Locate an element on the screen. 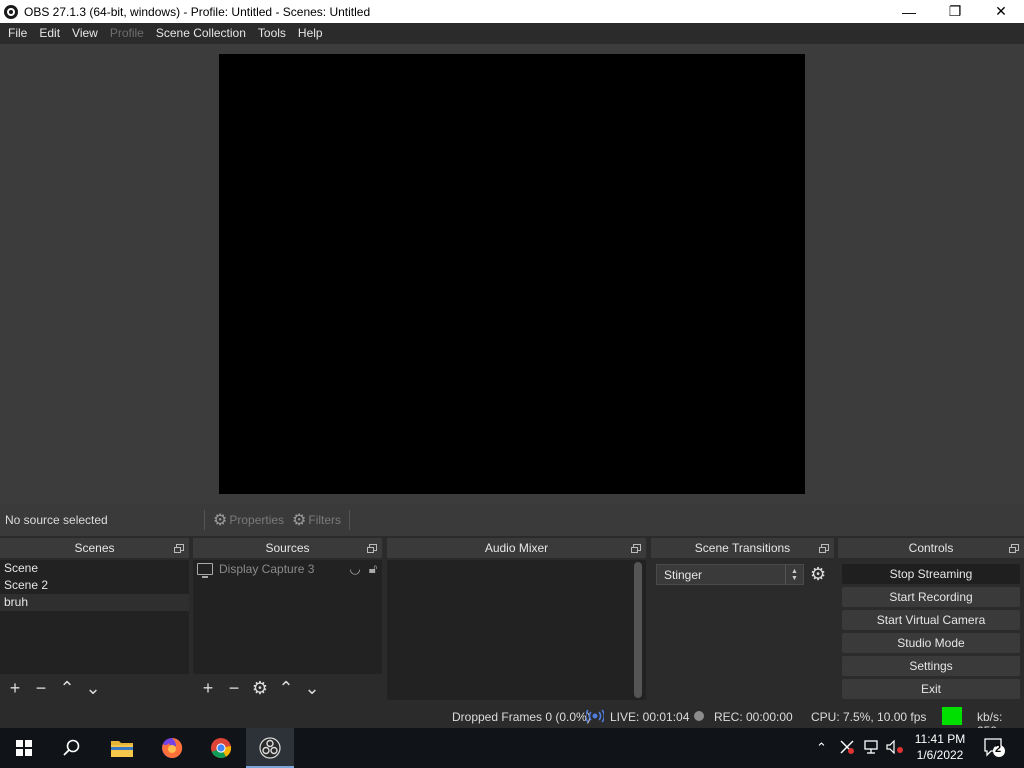 The width and height of the screenshot is (1024, 768). sources-dock: Sources is located at coordinates (287, 548).